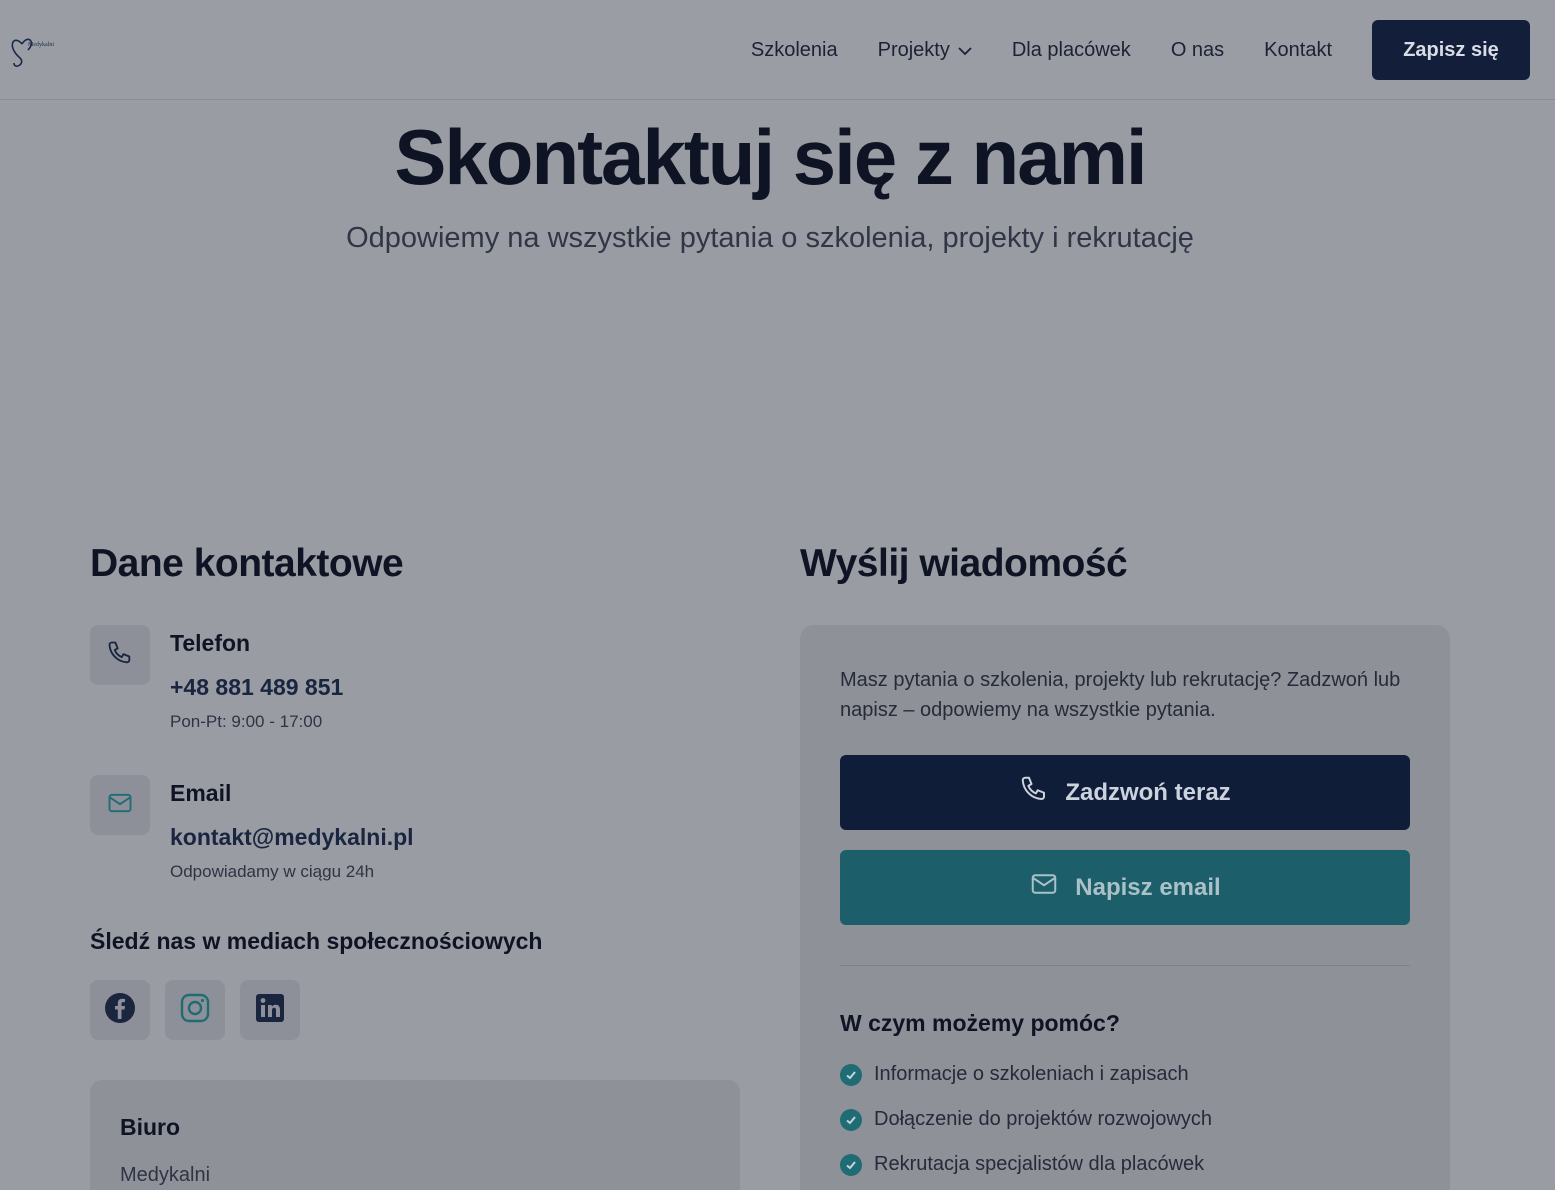 This screenshot has height=1190, width=1555. I want to click on help-list-item: Rekrutacja specjalistów dla placówek, so click(1022, 1164).